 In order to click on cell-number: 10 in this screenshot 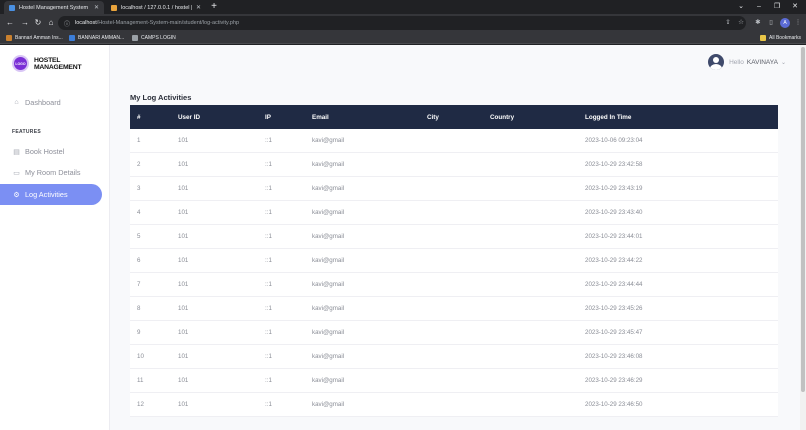, I will do `click(140, 356)`.